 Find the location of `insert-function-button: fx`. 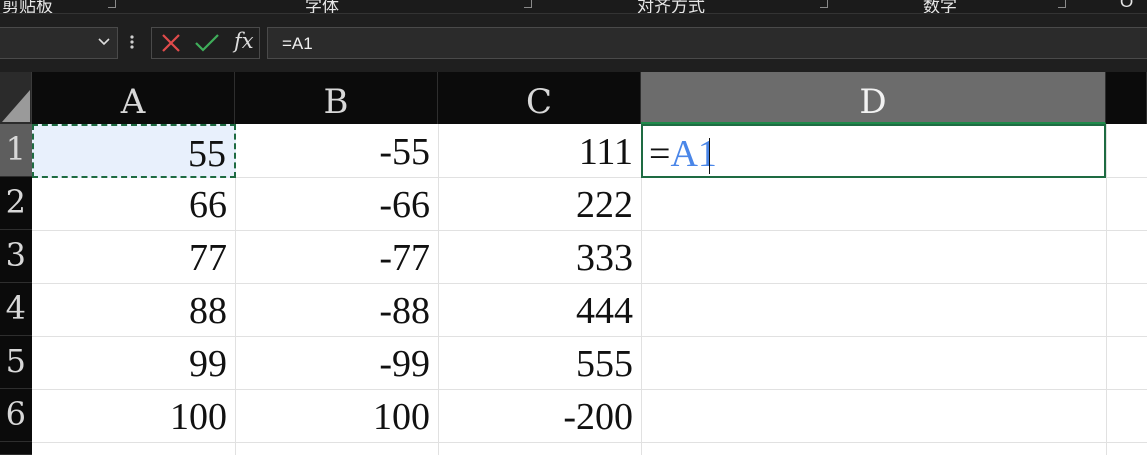

insert-function-button: fx is located at coordinates (244, 41).